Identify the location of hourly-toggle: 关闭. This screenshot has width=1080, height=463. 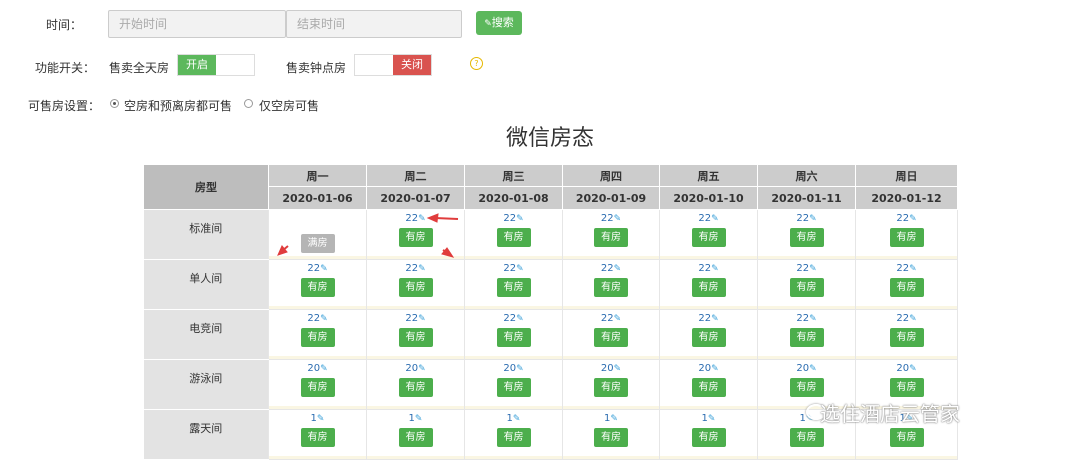
(393, 65).